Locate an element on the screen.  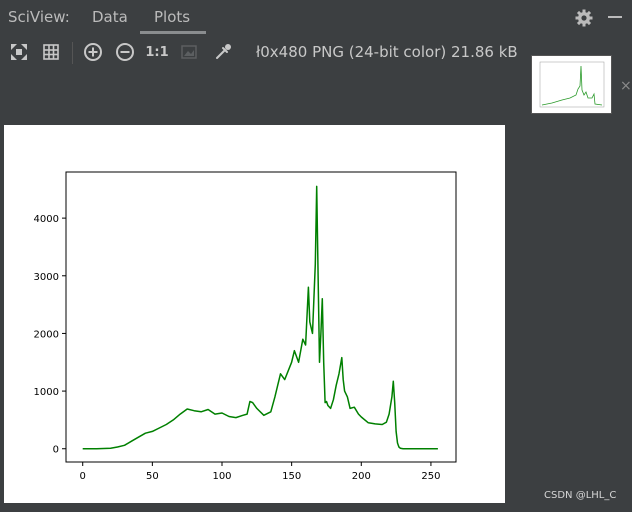
thumbnail-preview is located at coordinates (572, 84).